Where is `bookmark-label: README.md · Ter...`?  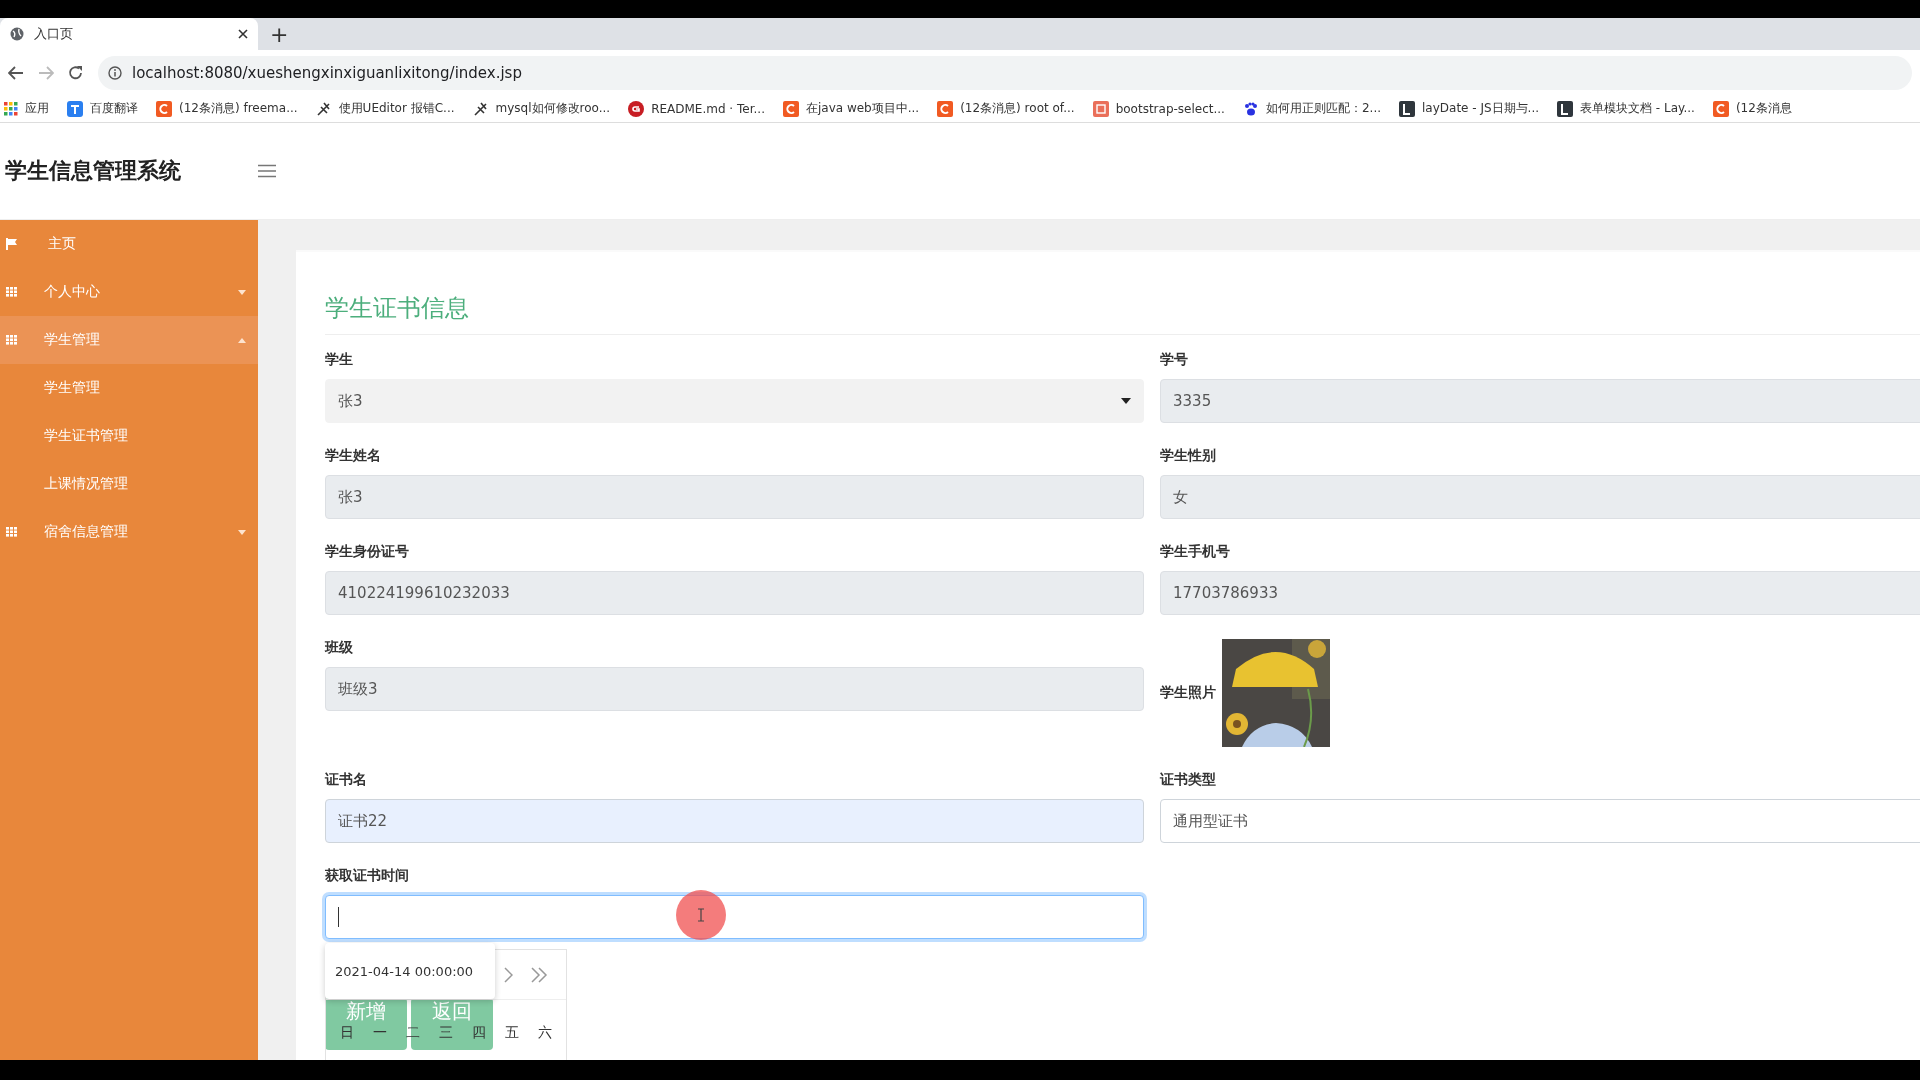
bookmark-label: README.md · Ter... is located at coordinates (708, 108).